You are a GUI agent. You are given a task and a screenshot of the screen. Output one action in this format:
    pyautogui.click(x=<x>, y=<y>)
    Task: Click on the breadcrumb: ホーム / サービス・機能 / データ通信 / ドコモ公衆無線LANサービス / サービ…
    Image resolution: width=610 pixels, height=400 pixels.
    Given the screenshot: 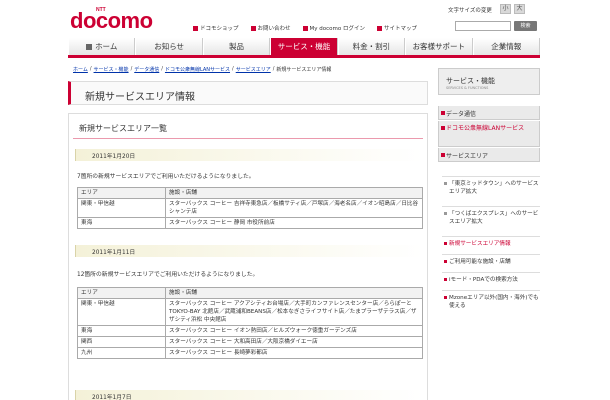 What is the action you would take?
    pyautogui.click(x=202, y=69)
    